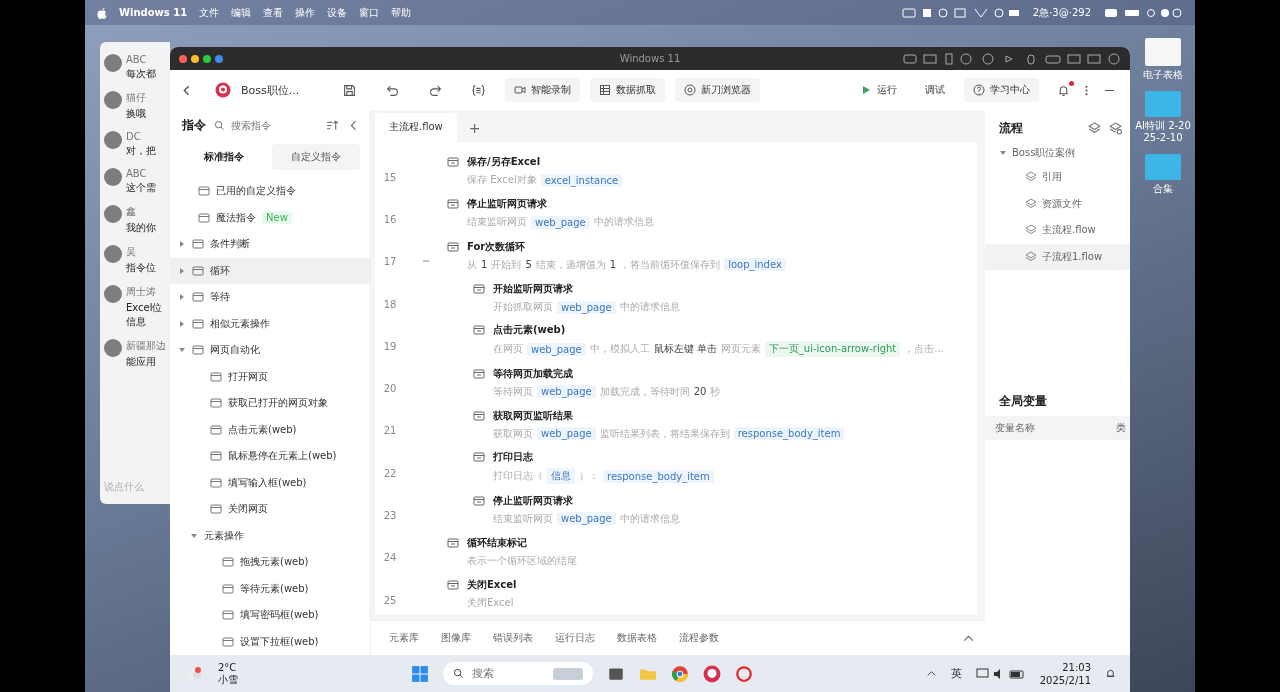 The width and height of the screenshot is (1280, 692). What do you see at coordinates (1143, 12) in the screenshot?
I see `control-center-icons` at bounding box center [1143, 12].